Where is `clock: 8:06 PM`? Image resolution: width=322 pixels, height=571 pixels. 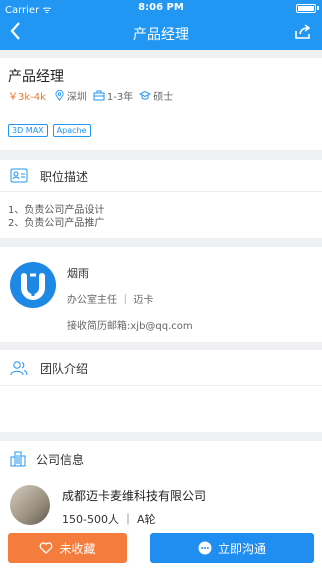
clock: 8:06 PM is located at coordinates (161, 7).